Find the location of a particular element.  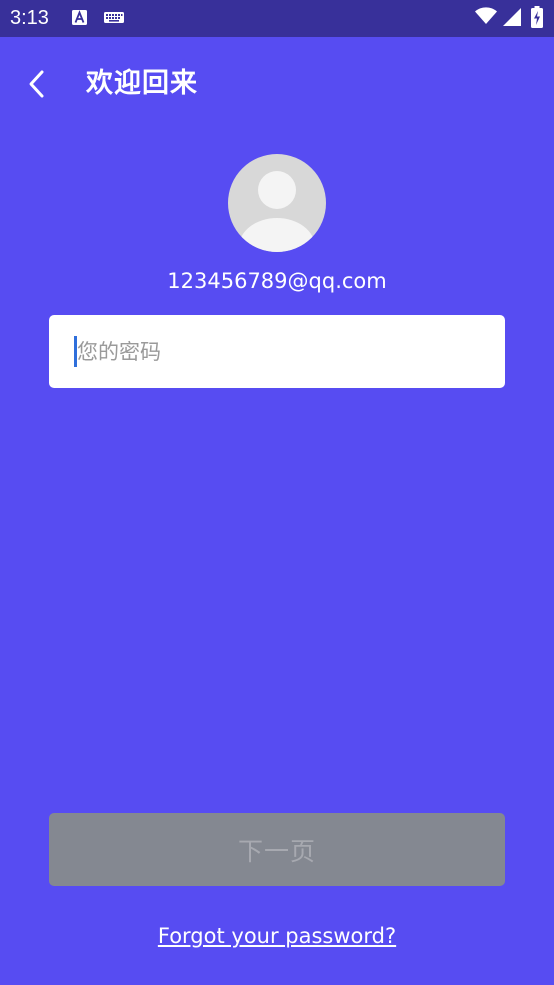

chevron-left-icon is located at coordinates (36, 84).